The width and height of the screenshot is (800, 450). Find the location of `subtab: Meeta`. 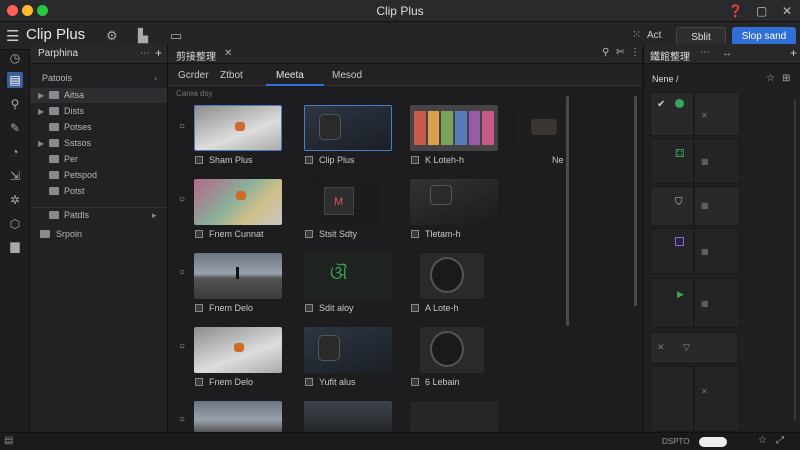

subtab: Meeta is located at coordinates (290, 75).